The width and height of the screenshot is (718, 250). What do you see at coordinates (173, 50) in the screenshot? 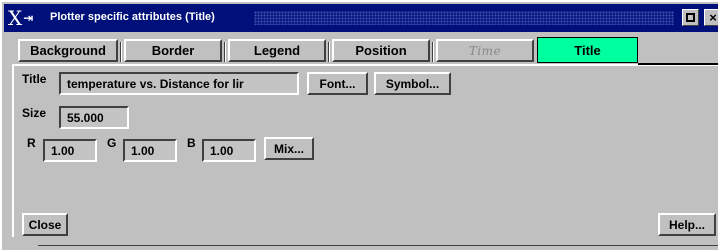
I see `tab-border: Border` at bounding box center [173, 50].